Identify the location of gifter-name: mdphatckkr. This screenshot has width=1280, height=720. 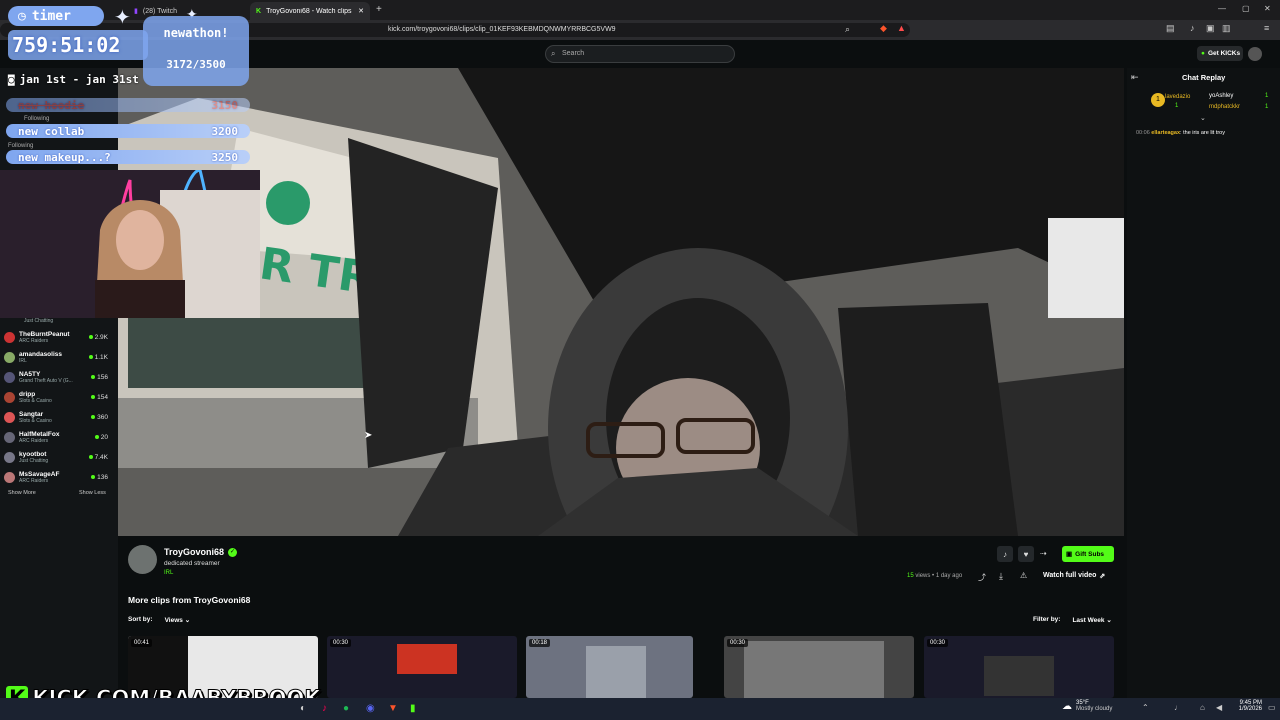
(1225, 107).